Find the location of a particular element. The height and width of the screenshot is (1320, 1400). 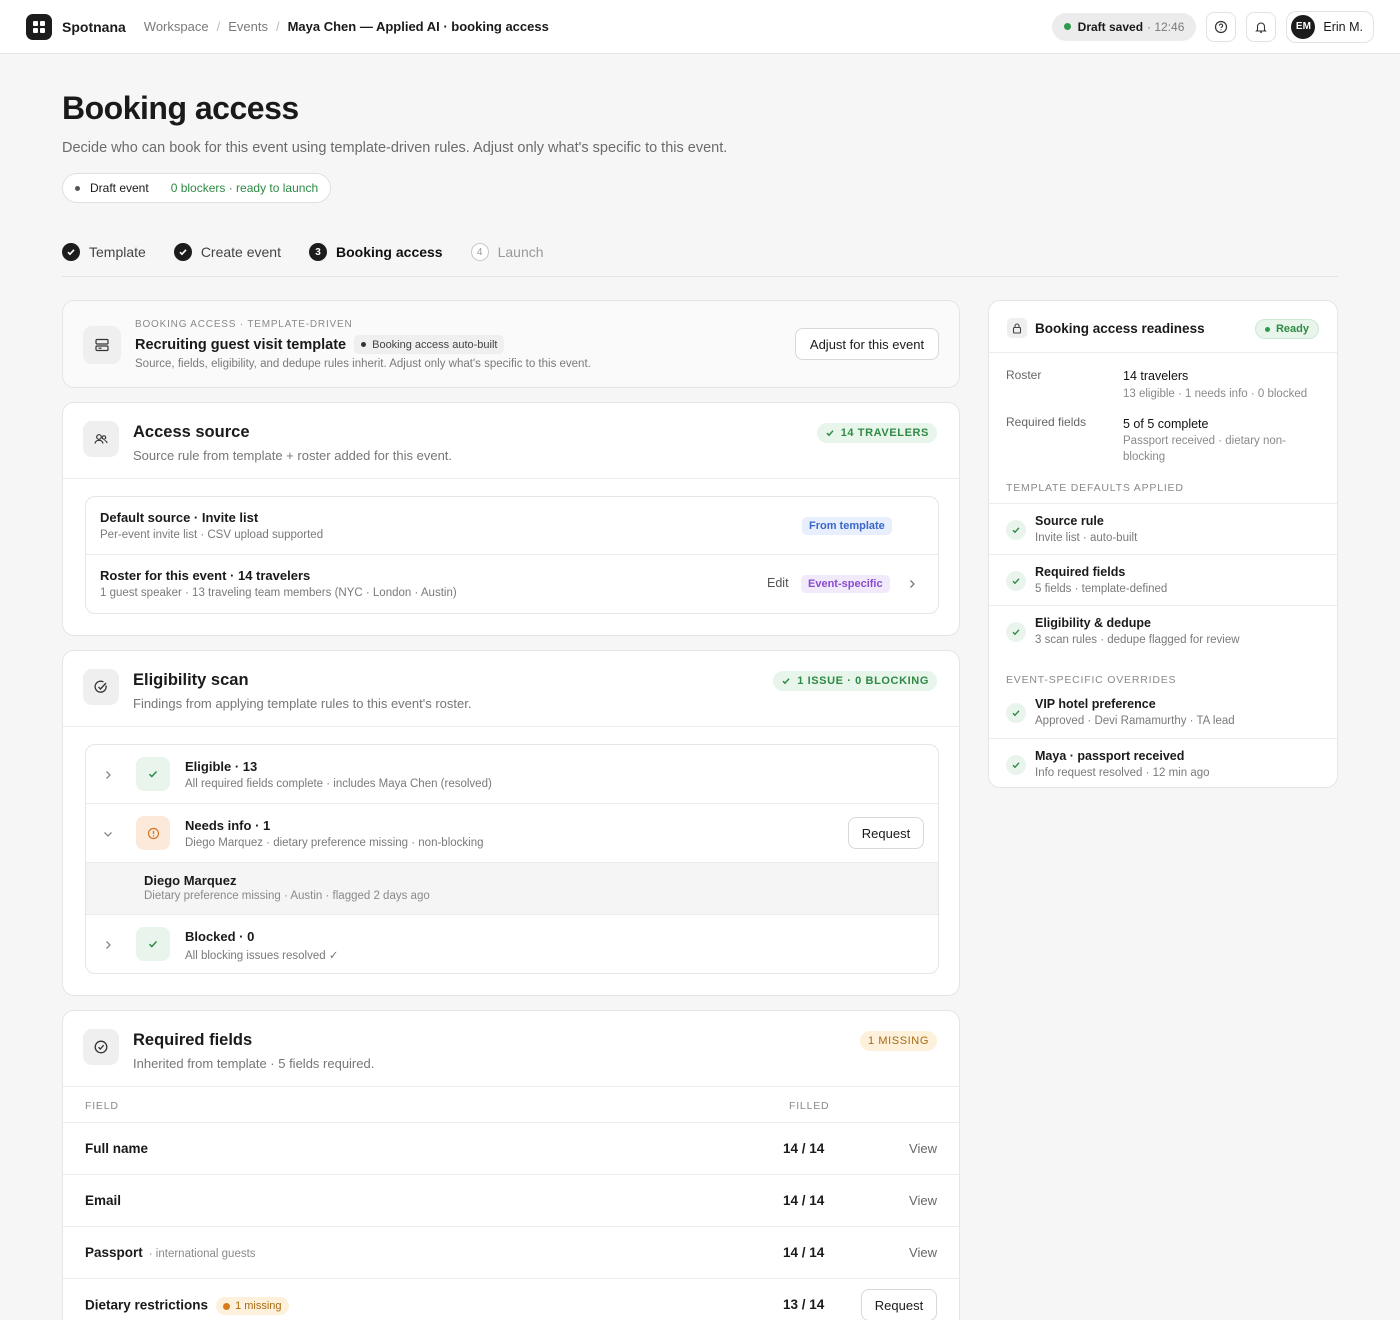

adjust-for-event-button: Adjust for this event is located at coordinates (867, 344).